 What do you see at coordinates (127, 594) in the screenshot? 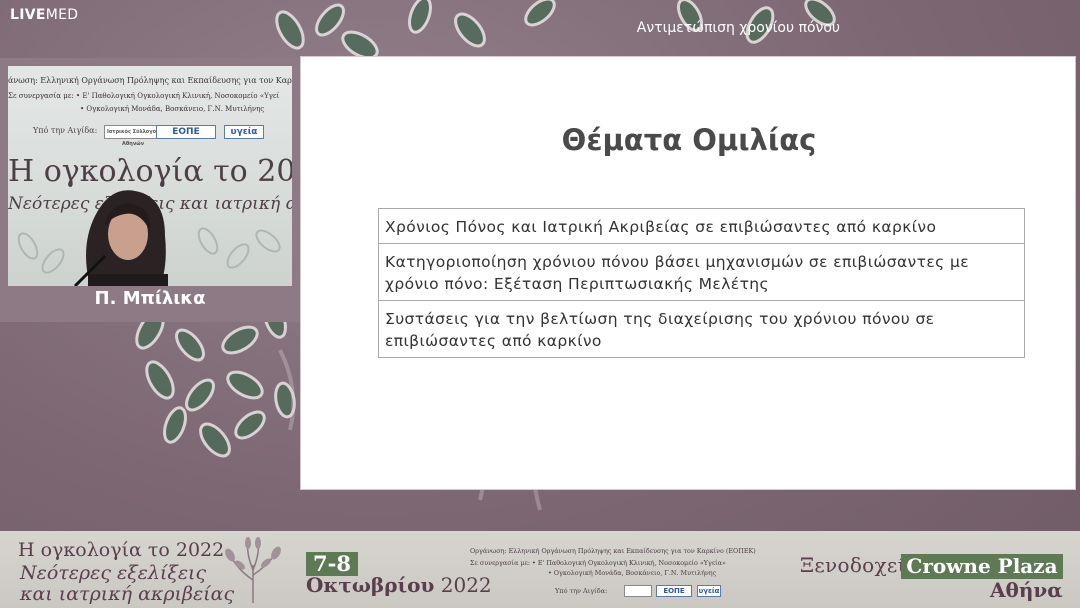
I see `conference-subtitle: και ιατρική ακριβείας` at bounding box center [127, 594].